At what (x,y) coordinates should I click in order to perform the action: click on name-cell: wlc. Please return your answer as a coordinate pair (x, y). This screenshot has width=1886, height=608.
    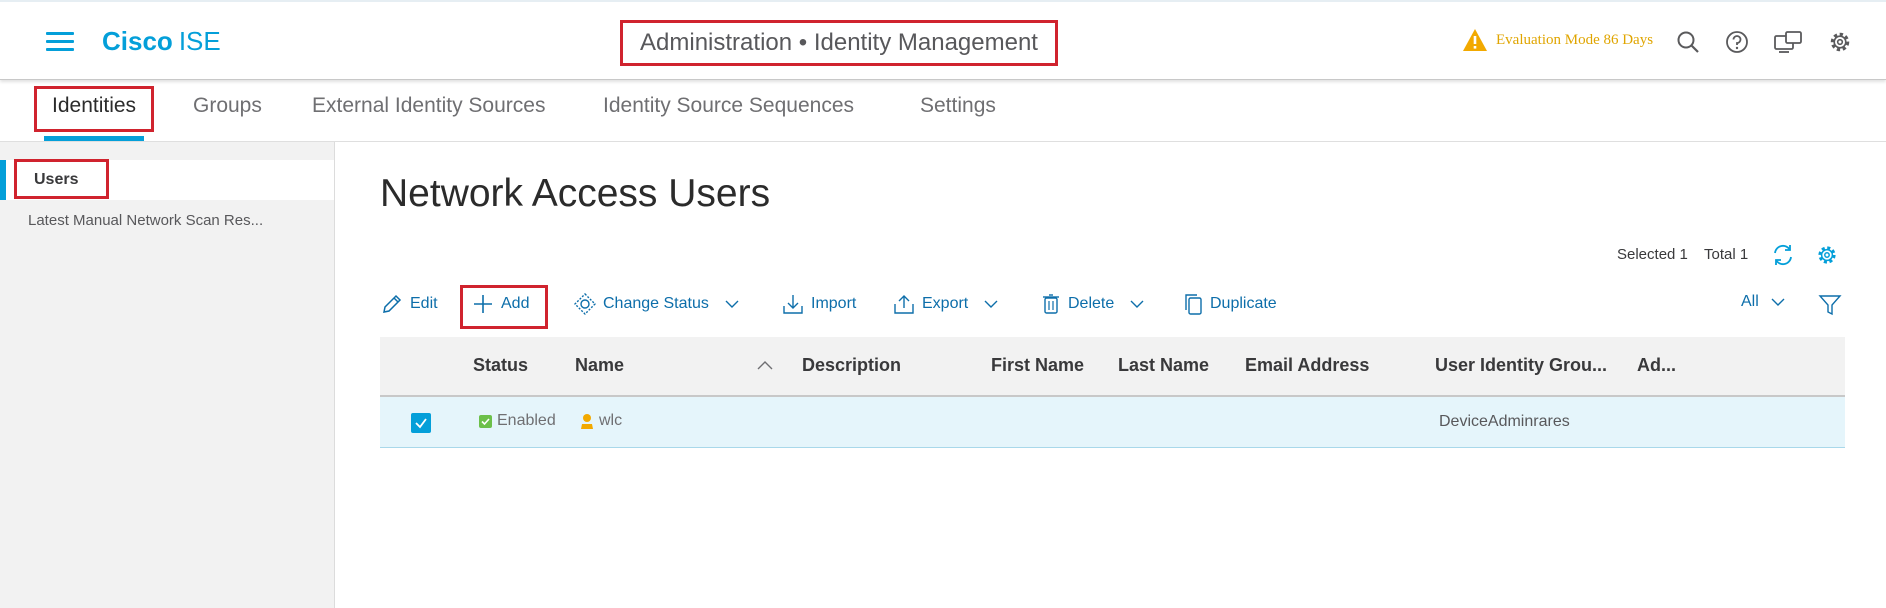
    Looking at the image, I should click on (601, 421).